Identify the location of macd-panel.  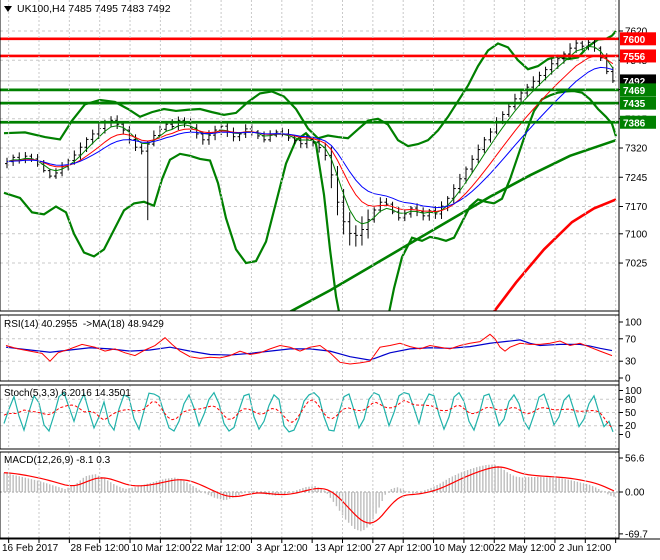
(309, 498).